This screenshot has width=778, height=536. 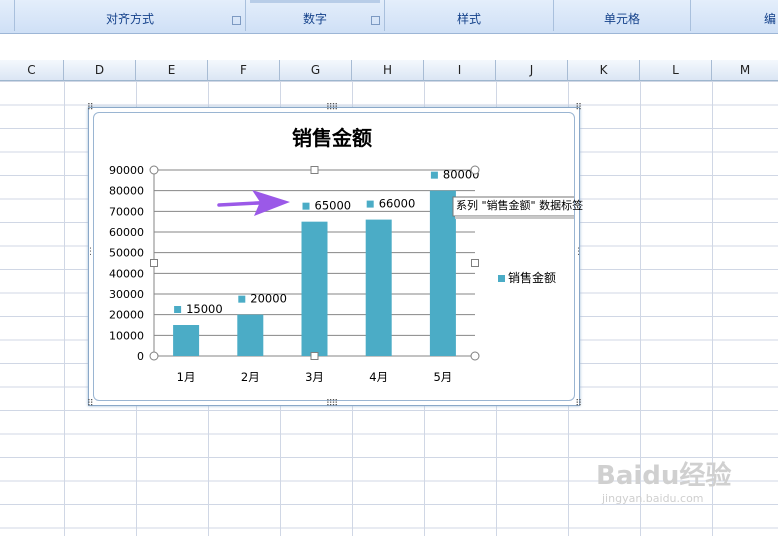 I want to click on ribbon-group-number-label: 数字, so click(x=314, y=19).